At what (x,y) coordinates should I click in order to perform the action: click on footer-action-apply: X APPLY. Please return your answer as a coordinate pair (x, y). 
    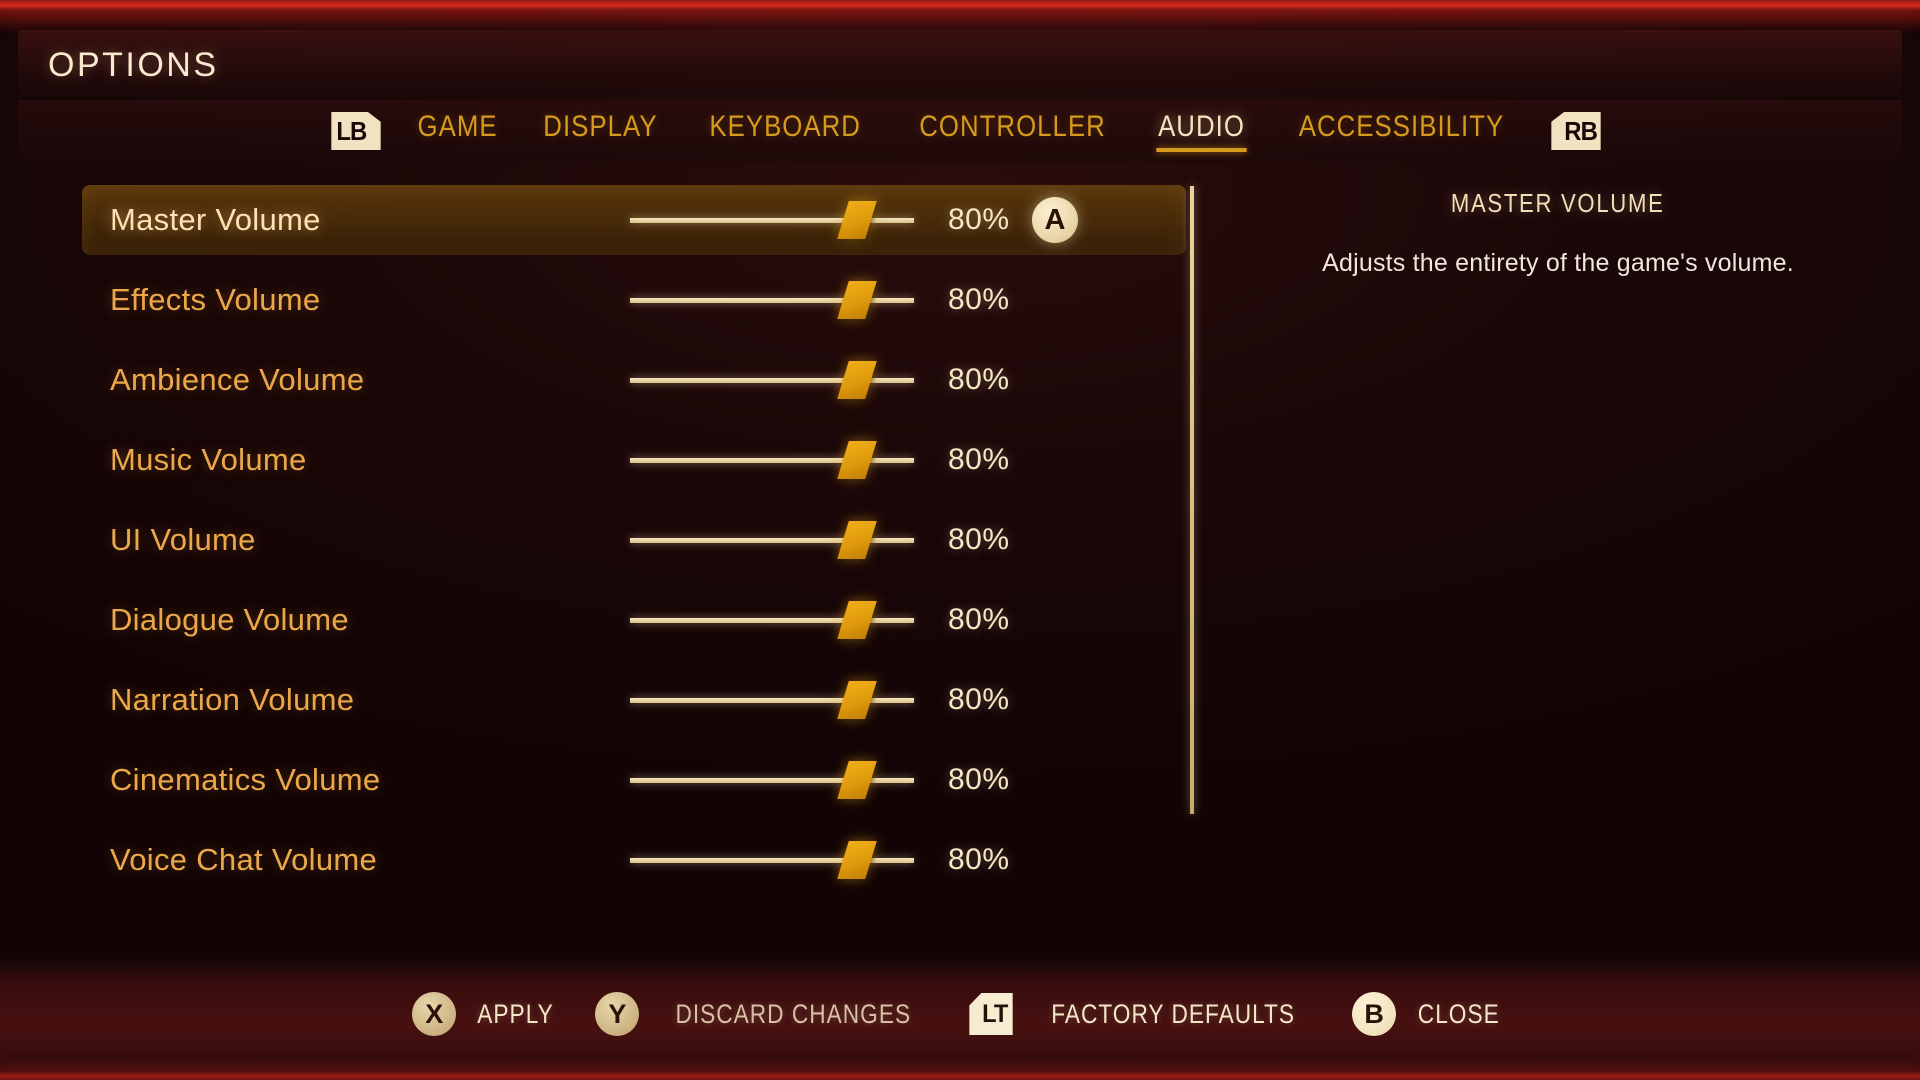
    Looking at the image, I should click on (486, 1014).